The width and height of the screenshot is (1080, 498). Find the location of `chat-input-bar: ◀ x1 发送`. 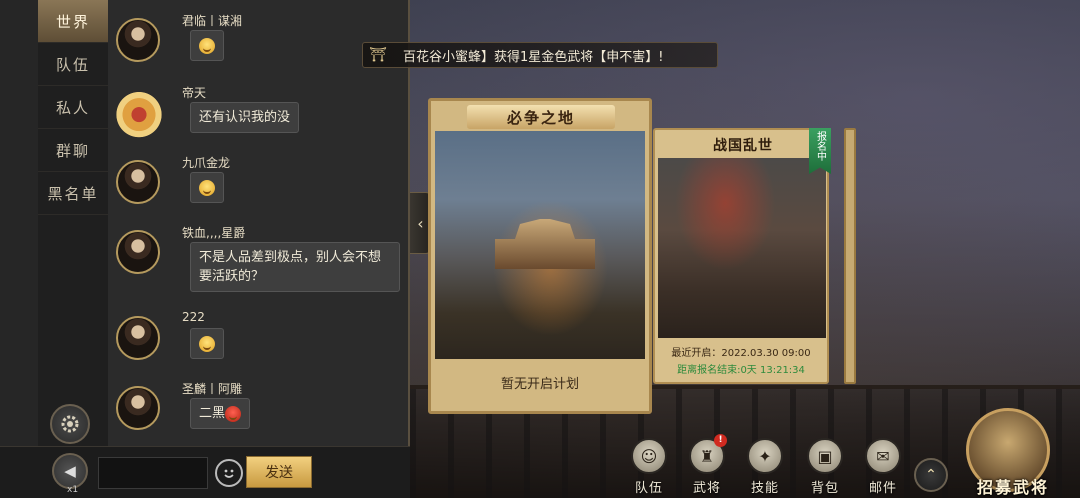

chat-input-bar: ◀ x1 发送 is located at coordinates (205, 472).